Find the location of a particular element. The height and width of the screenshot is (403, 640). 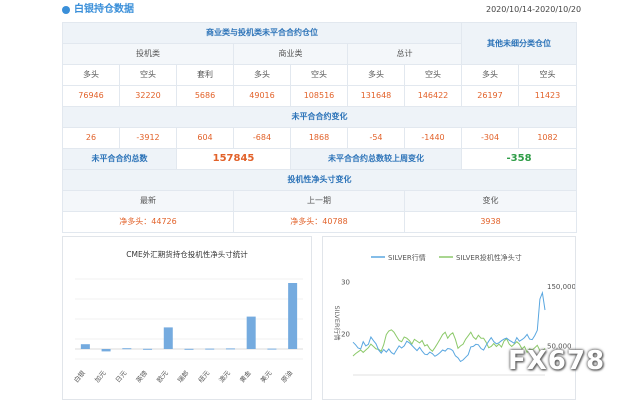

position-change: -54 is located at coordinates (376, 138).